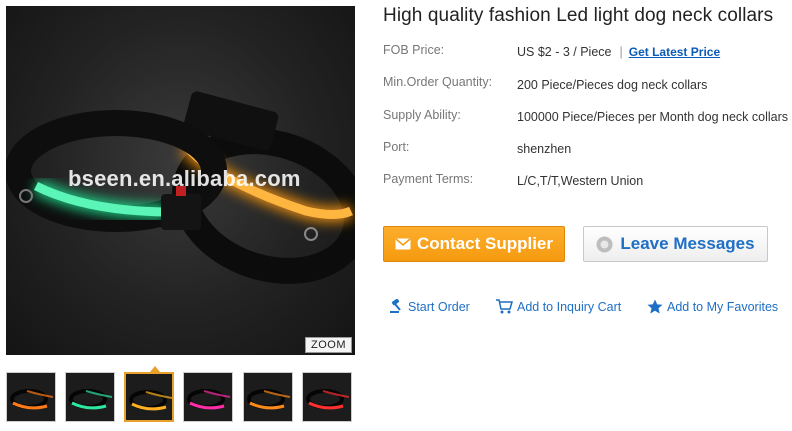 The image size is (792, 431). What do you see at coordinates (395, 306) in the screenshot?
I see `gavel-icon` at bounding box center [395, 306].